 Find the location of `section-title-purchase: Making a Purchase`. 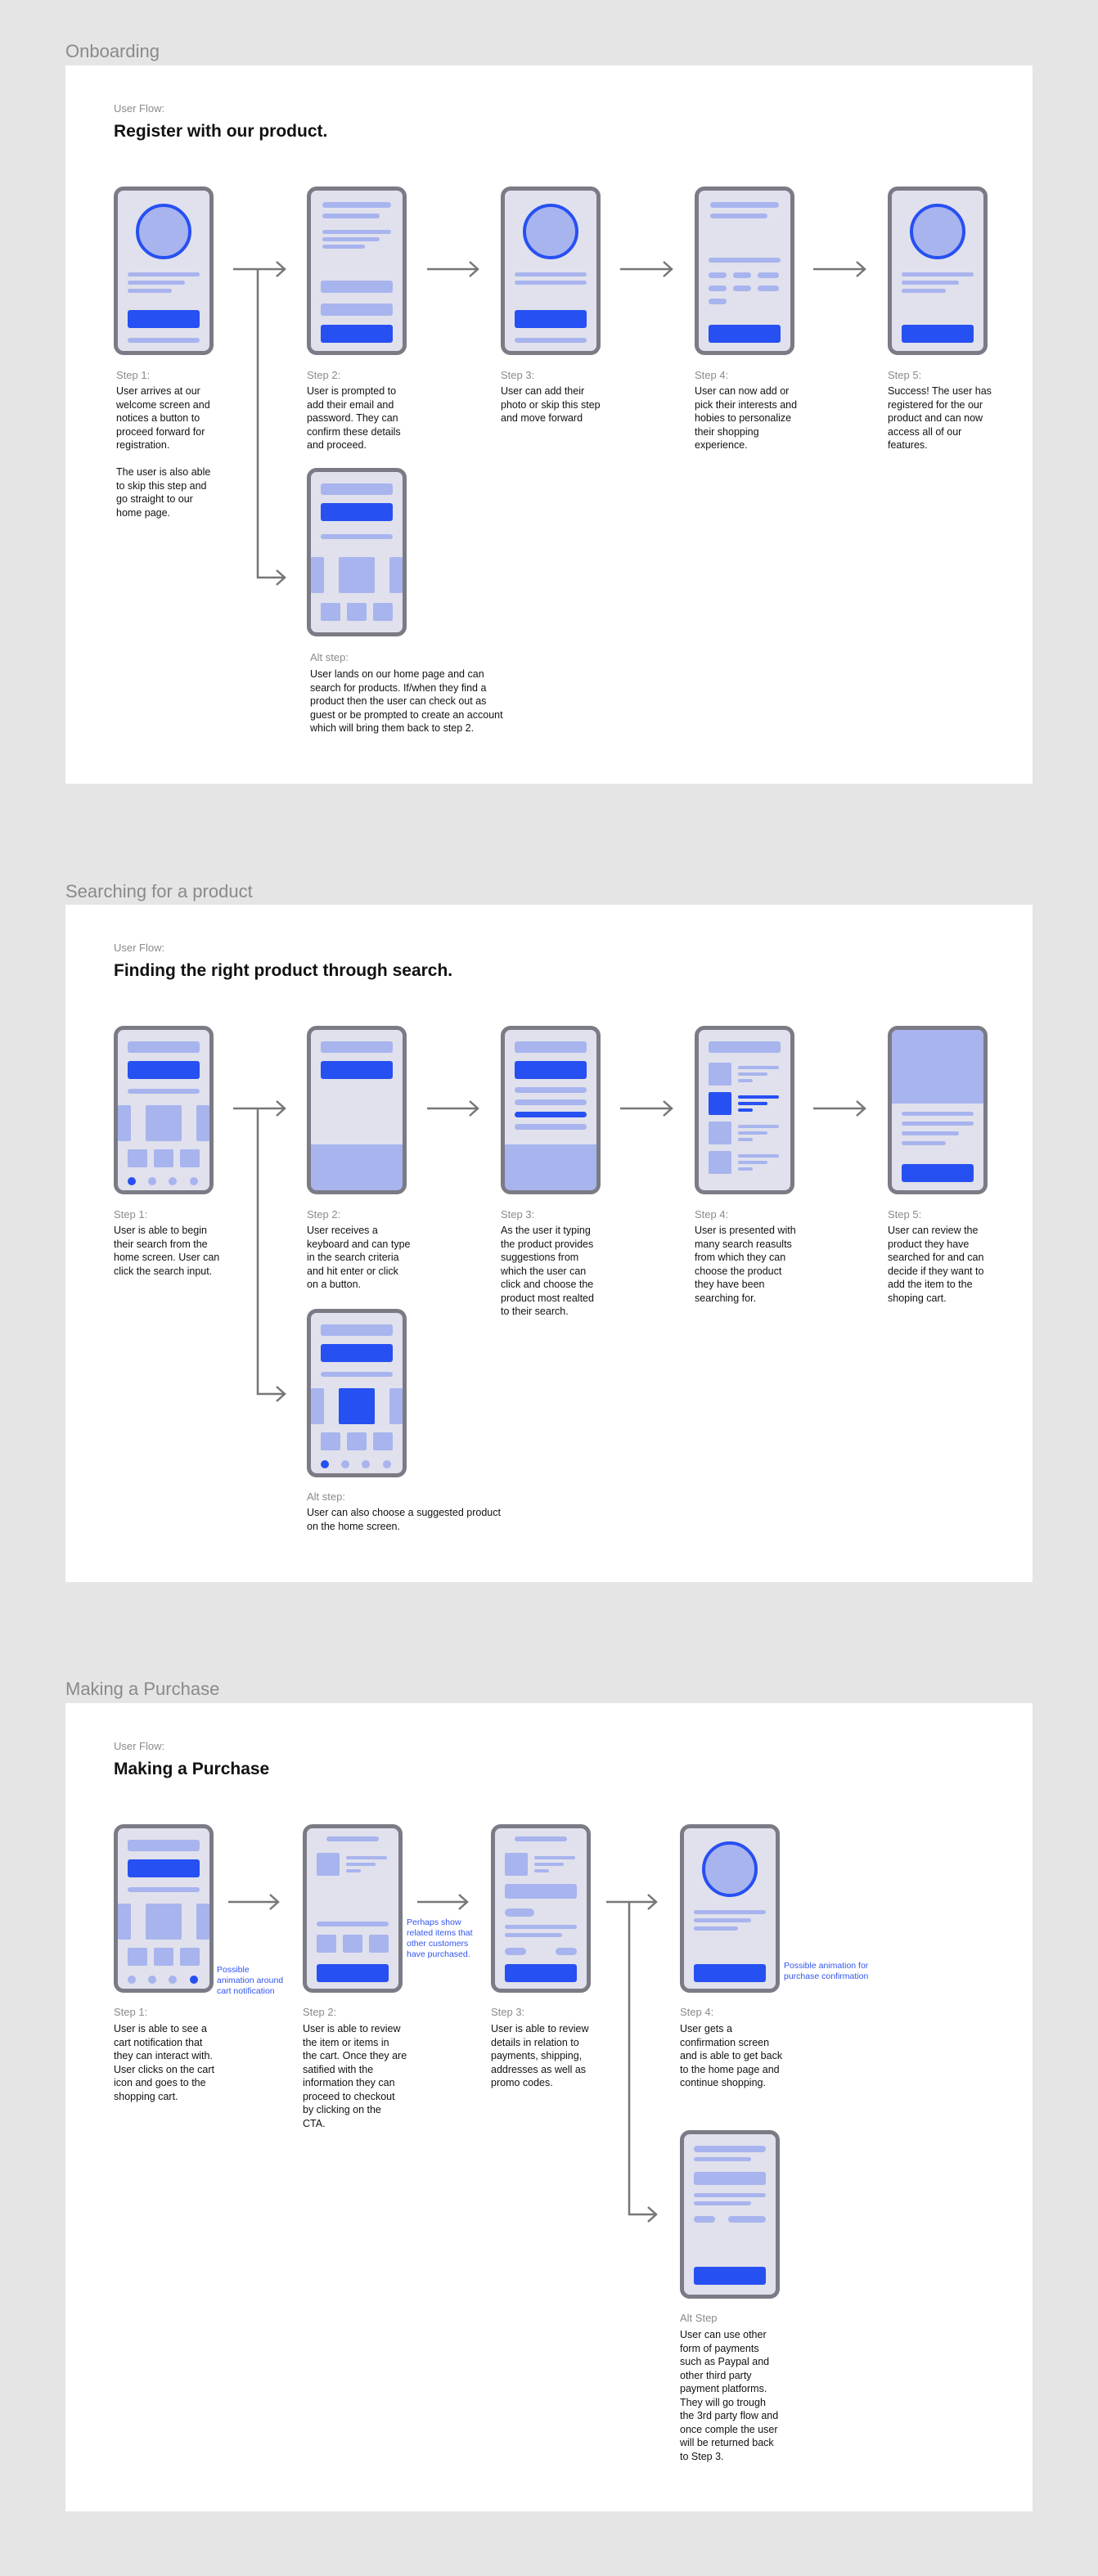

section-title-purchase: Making a Purchase is located at coordinates (143, 1689).